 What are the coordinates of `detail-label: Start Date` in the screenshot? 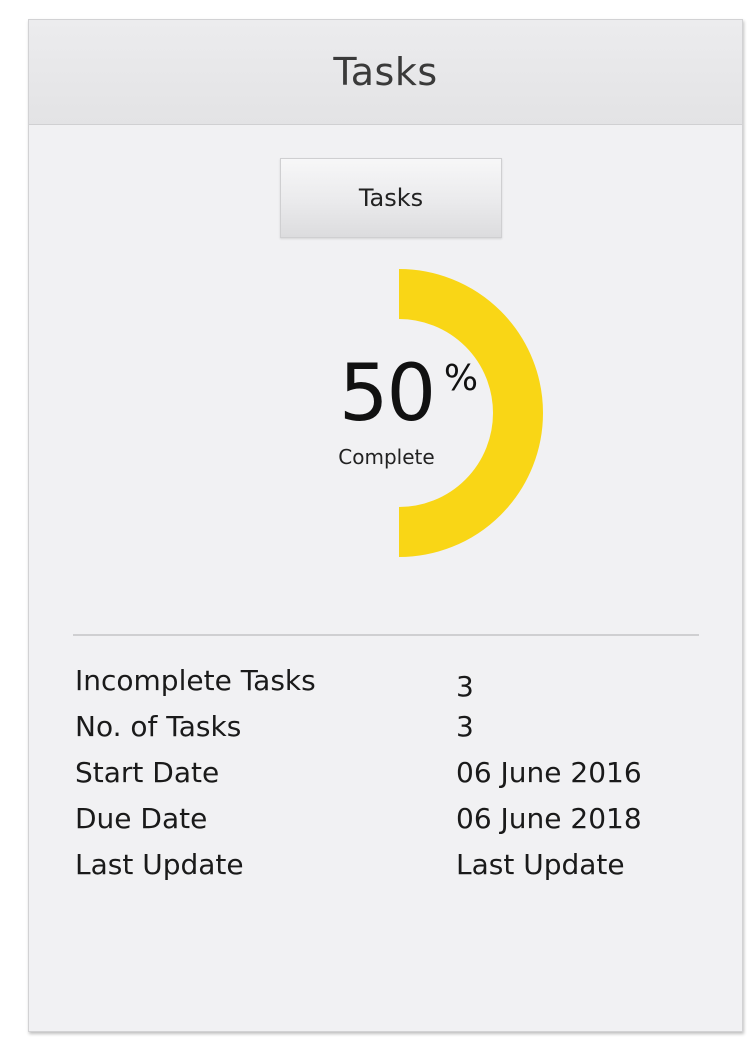 It's located at (147, 772).